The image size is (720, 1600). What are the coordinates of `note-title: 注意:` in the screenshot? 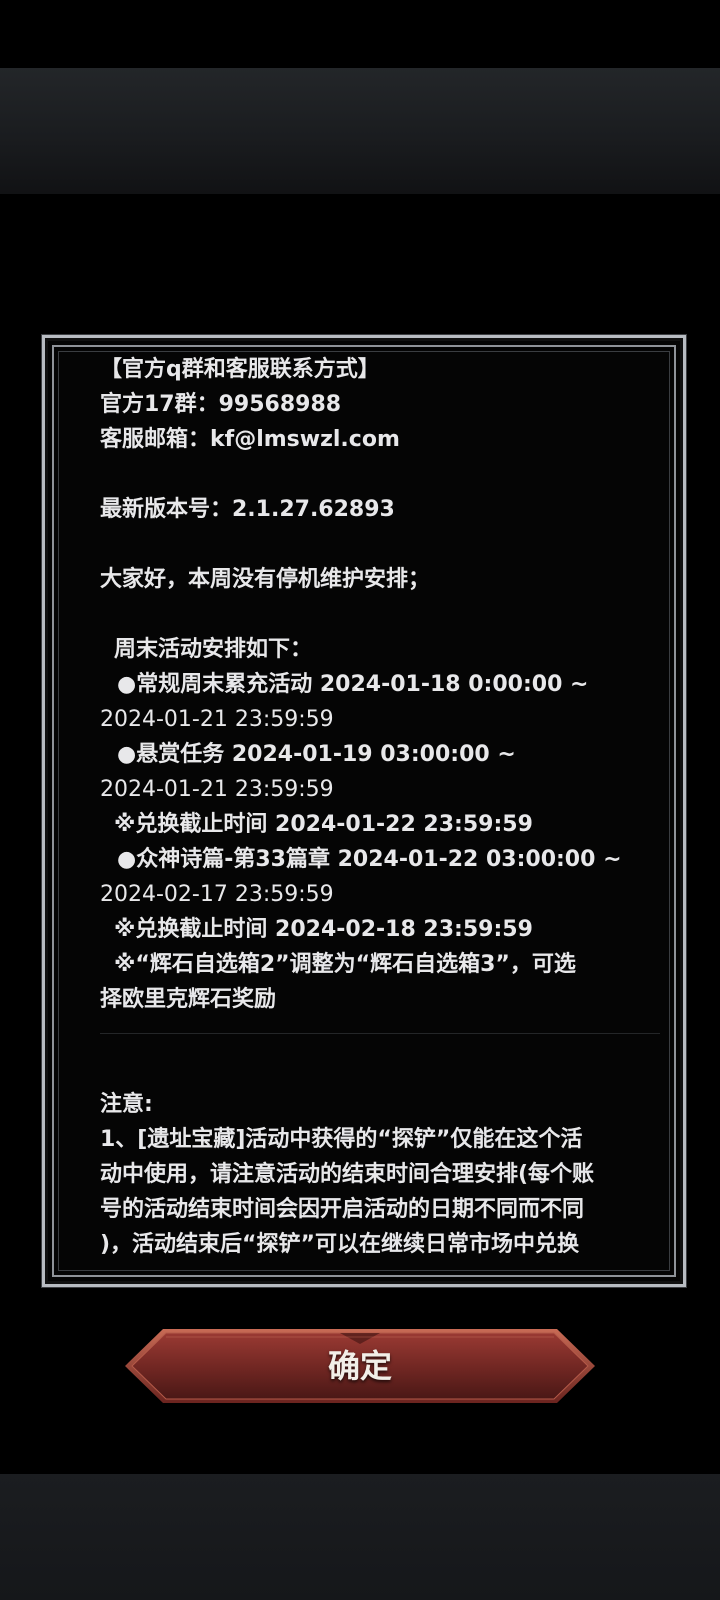 It's located at (126, 1104).